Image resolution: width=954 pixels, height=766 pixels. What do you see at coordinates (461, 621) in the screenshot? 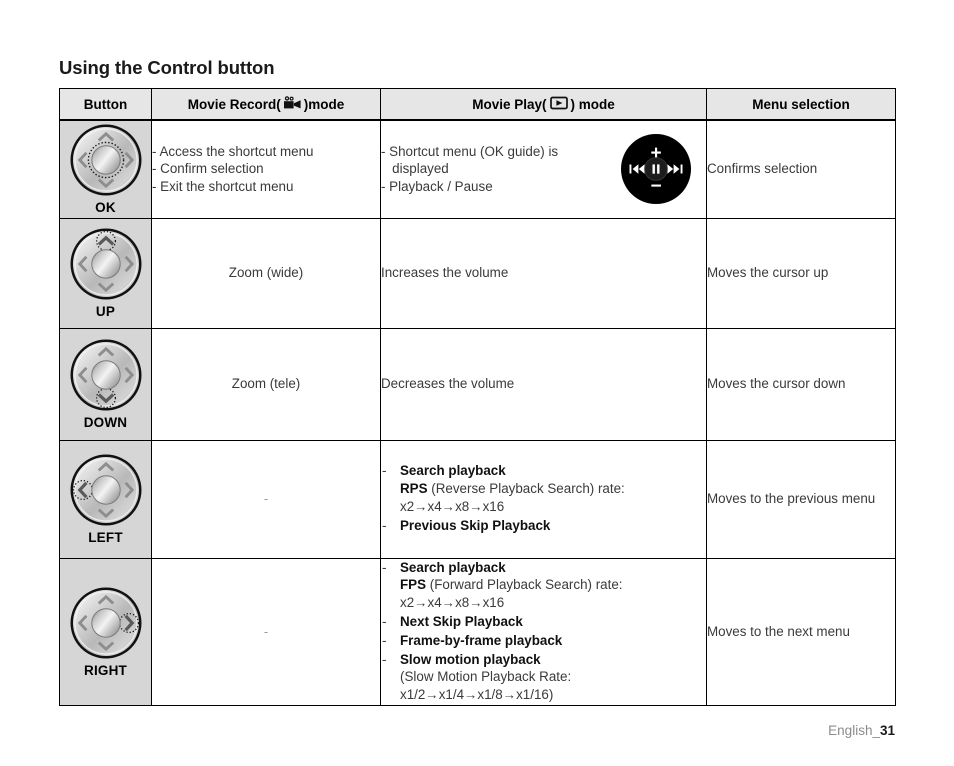
I see `play-feature-title: Next Skip Playback` at bounding box center [461, 621].